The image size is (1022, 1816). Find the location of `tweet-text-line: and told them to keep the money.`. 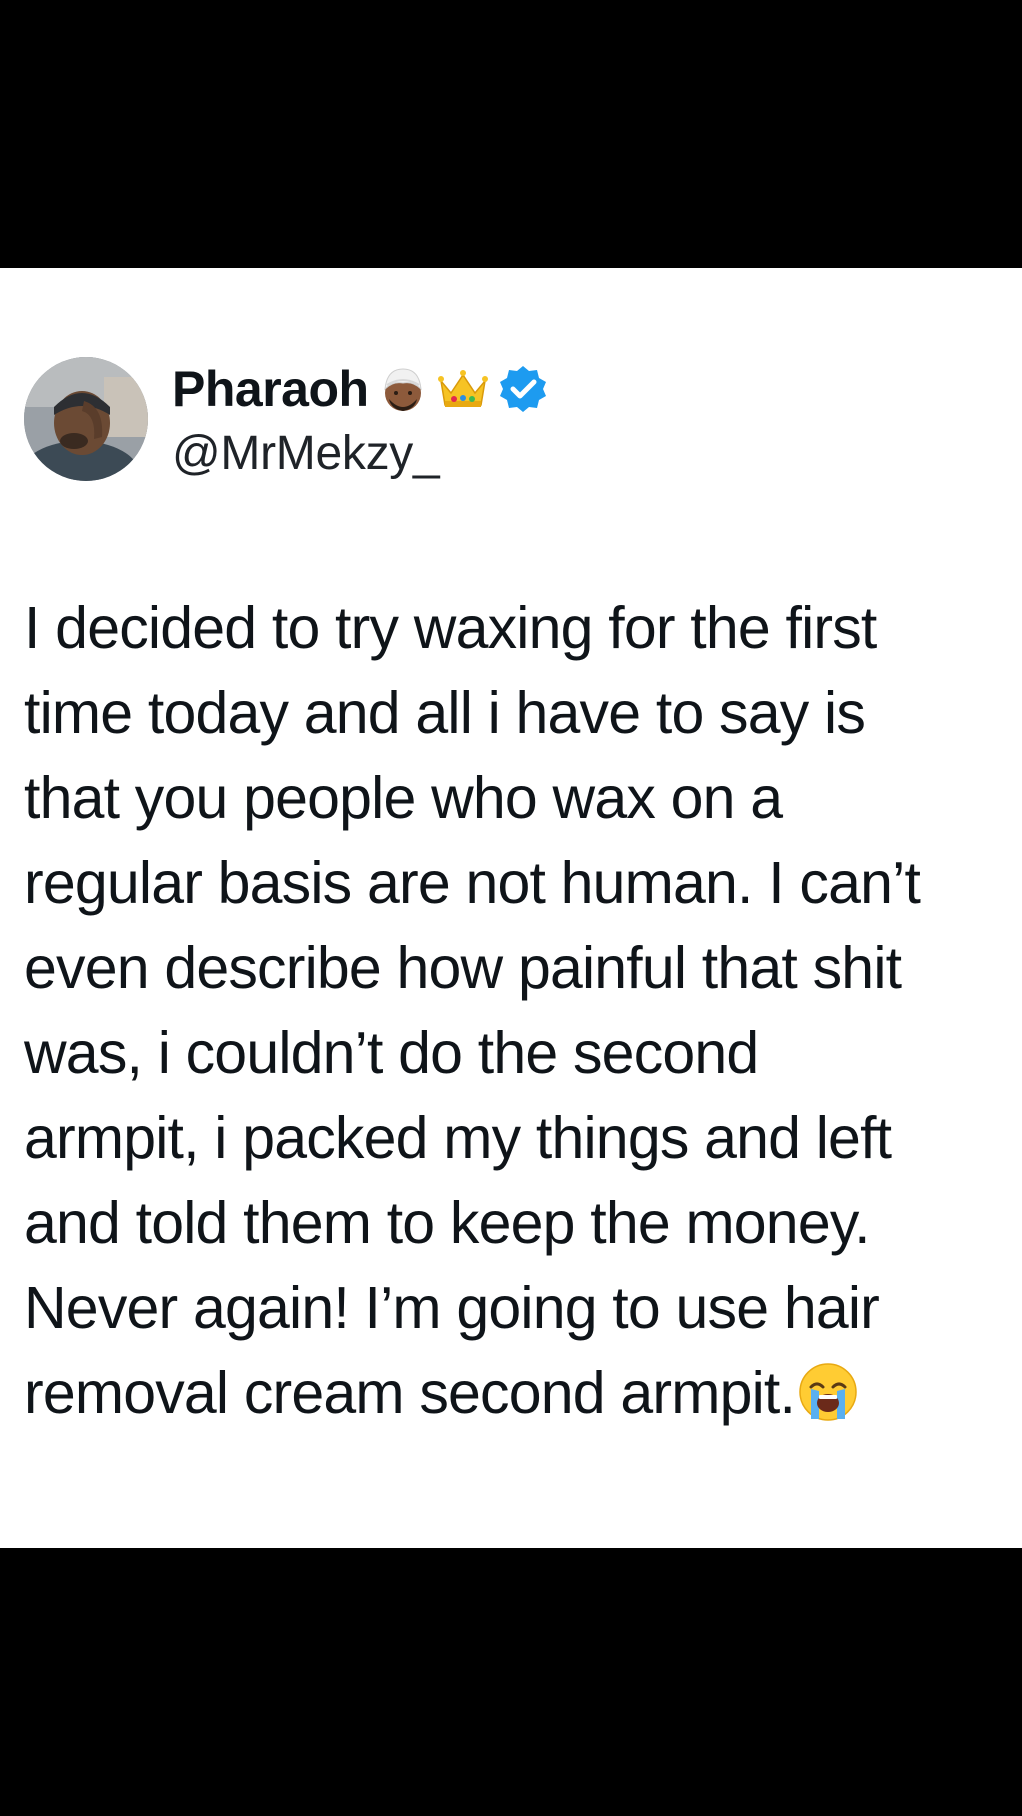

tweet-text-line: and told them to keep the money. is located at coordinates (447, 1223).